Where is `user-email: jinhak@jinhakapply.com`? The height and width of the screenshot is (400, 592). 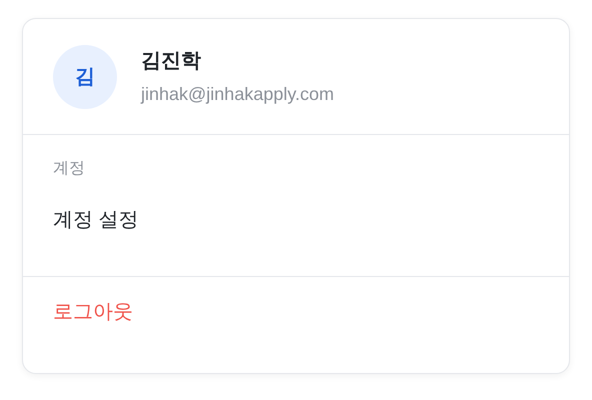 user-email: jinhak@jinhakapply.com is located at coordinates (237, 93).